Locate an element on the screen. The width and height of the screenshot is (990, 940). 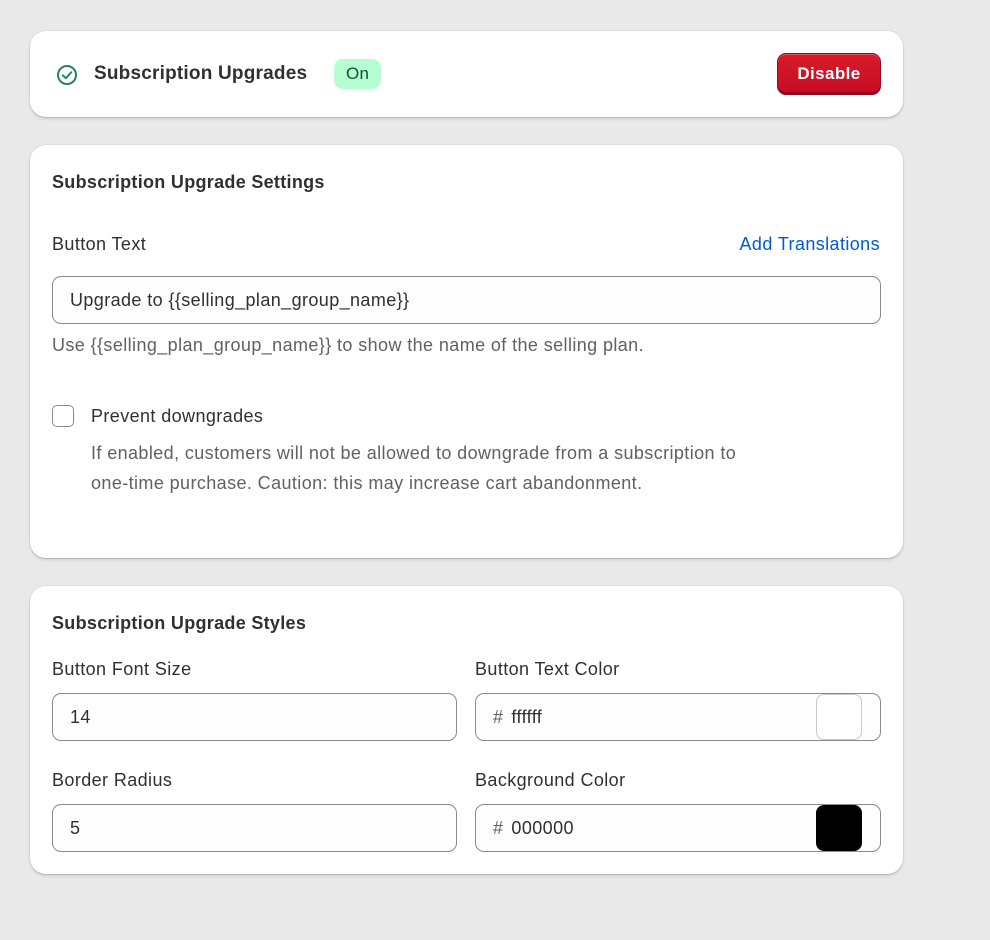
border-radius-input: 5 is located at coordinates (254, 828).